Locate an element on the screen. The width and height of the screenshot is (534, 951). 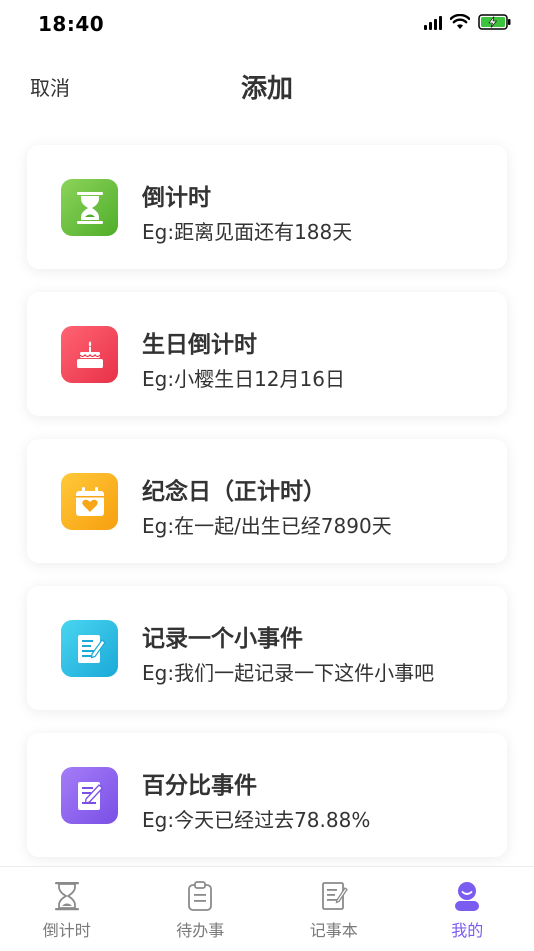
card-description: Eg:小樱生日12月16日 is located at coordinates (243, 377).